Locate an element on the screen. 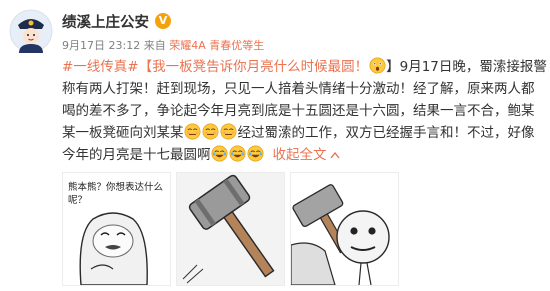  content-line-1: #一线传真#【我一板凳告诉你月亮什么时候最圆！ 】9月17日晚，蜀溹接报警 is located at coordinates (304, 67).